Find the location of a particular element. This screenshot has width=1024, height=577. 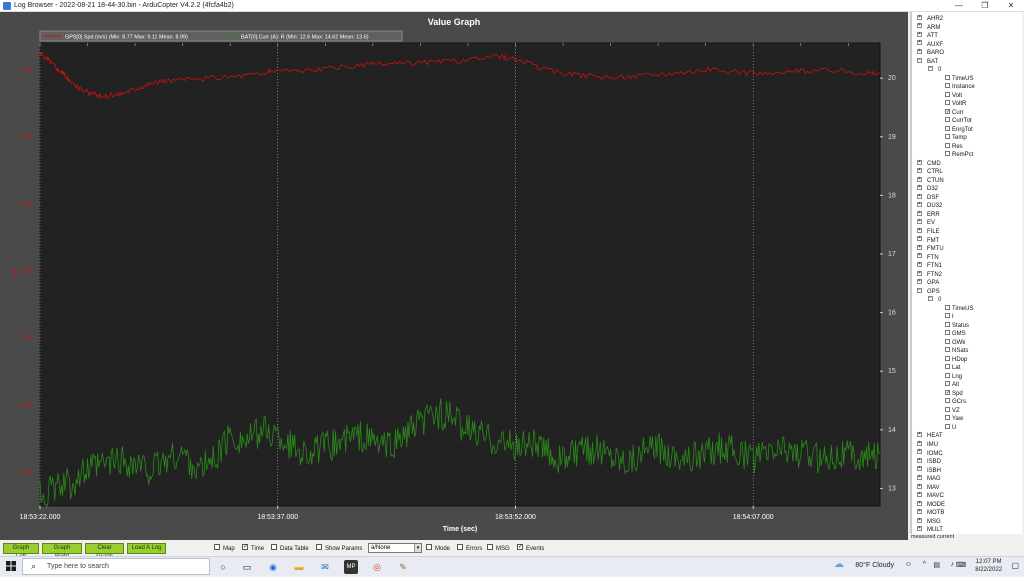

chrome-icon: ◎ is located at coordinates (377, 567).